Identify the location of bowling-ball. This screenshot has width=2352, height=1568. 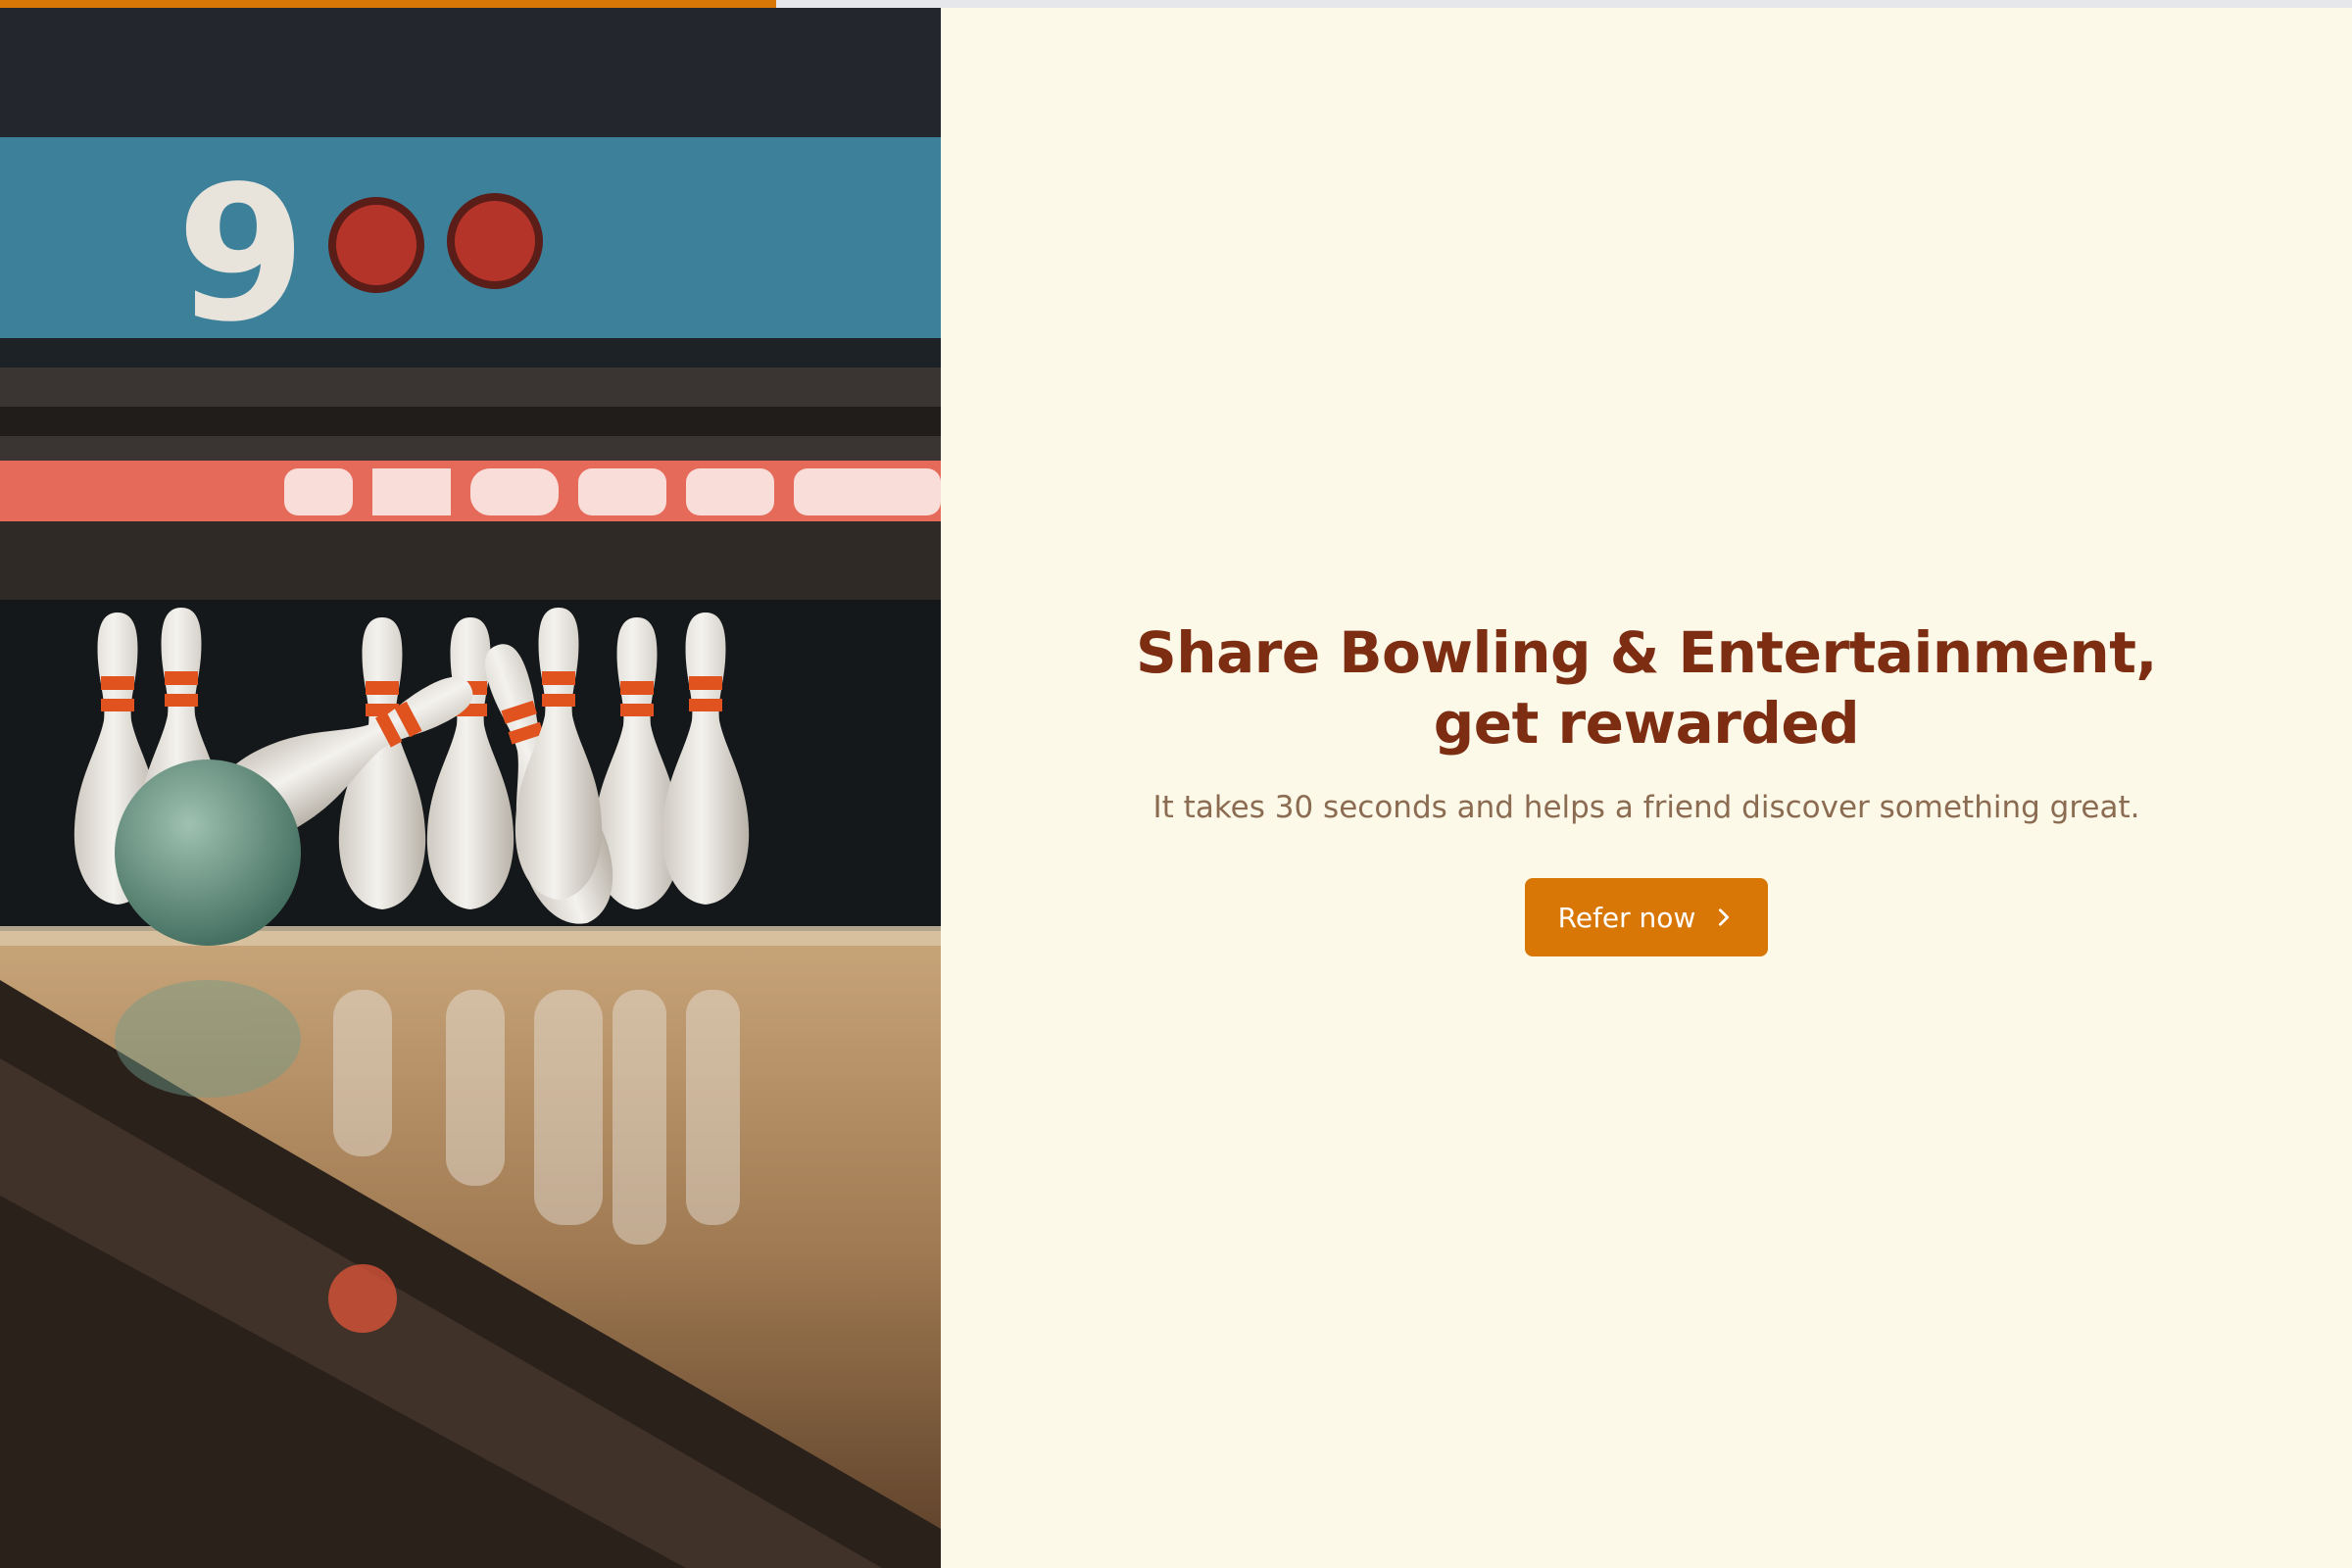
(208, 853).